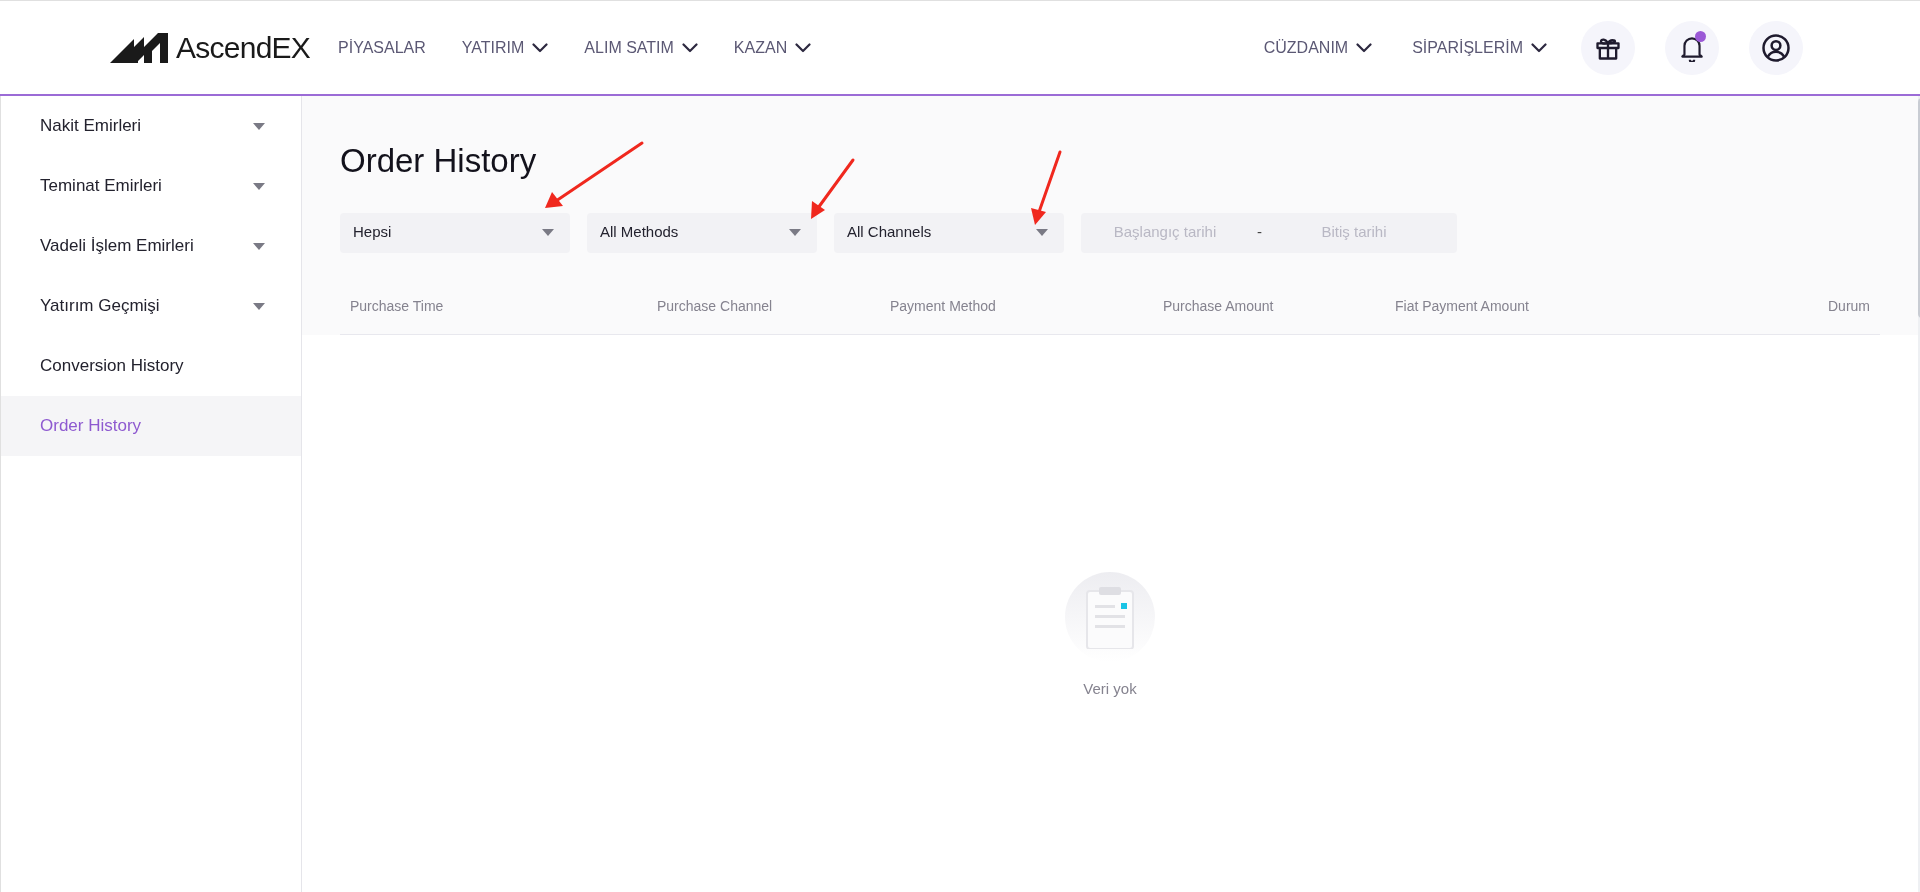 This screenshot has height=892, width=1920. Describe the element at coordinates (949, 232) in the screenshot. I see `filter-dropdown: All Channels` at that location.